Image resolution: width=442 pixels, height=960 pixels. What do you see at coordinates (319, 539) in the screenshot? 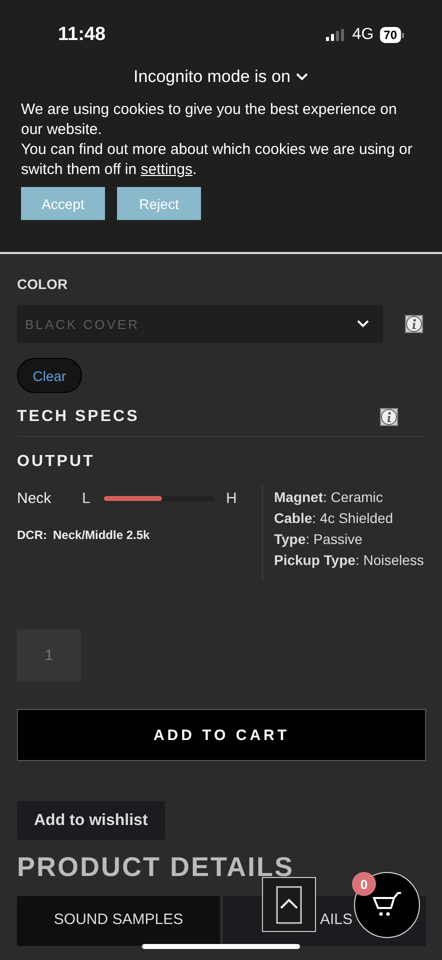
I see `spec-line: Type: Passive` at bounding box center [319, 539].